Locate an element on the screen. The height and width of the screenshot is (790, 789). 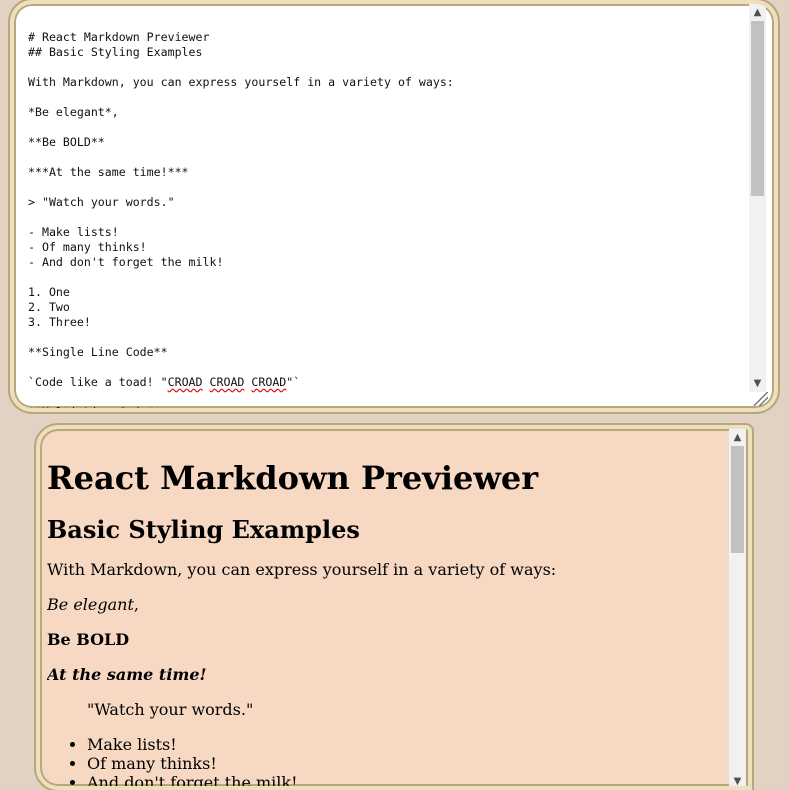
editor-scrollbar: ▲ ▼ is located at coordinates (757, 198).